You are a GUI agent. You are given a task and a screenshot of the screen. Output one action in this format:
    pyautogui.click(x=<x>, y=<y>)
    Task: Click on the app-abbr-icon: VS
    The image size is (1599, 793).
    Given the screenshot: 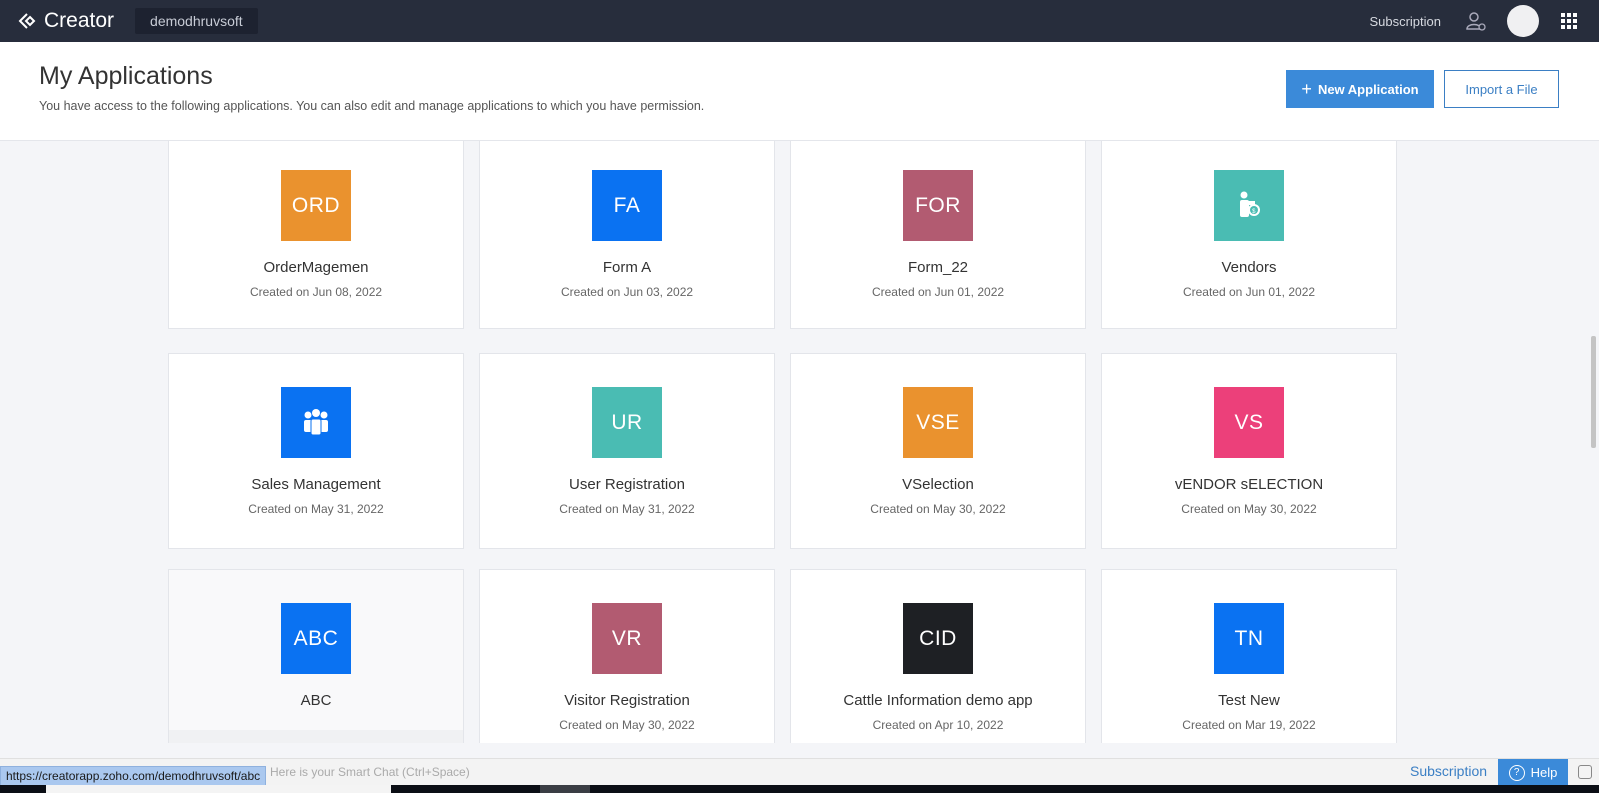 What is the action you would take?
    pyautogui.click(x=1249, y=422)
    